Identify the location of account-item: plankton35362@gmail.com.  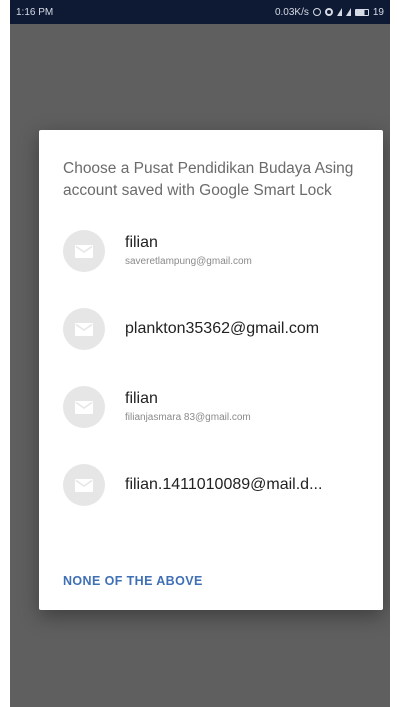
(211, 329).